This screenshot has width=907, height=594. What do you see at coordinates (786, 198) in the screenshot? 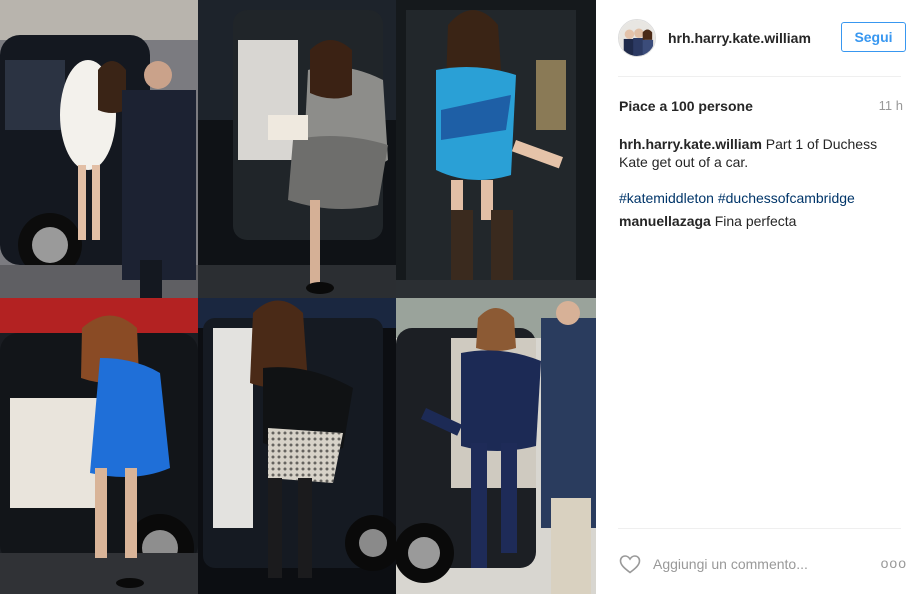
I see `hashtag-link: #duchessofcambridge` at bounding box center [786, 198].